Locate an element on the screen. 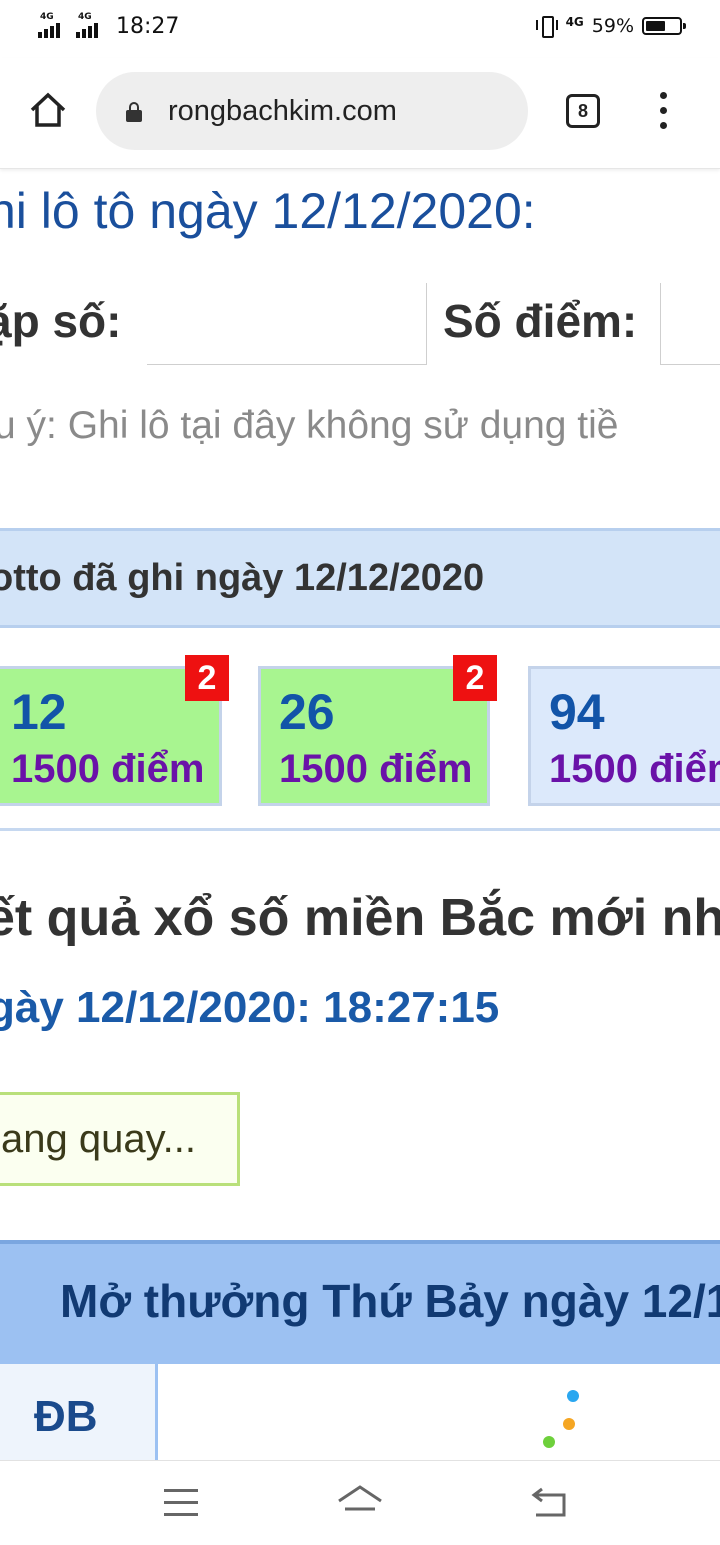 The image size is (720, 1545). clock: 18:27 is located at coordinates (148, 26).